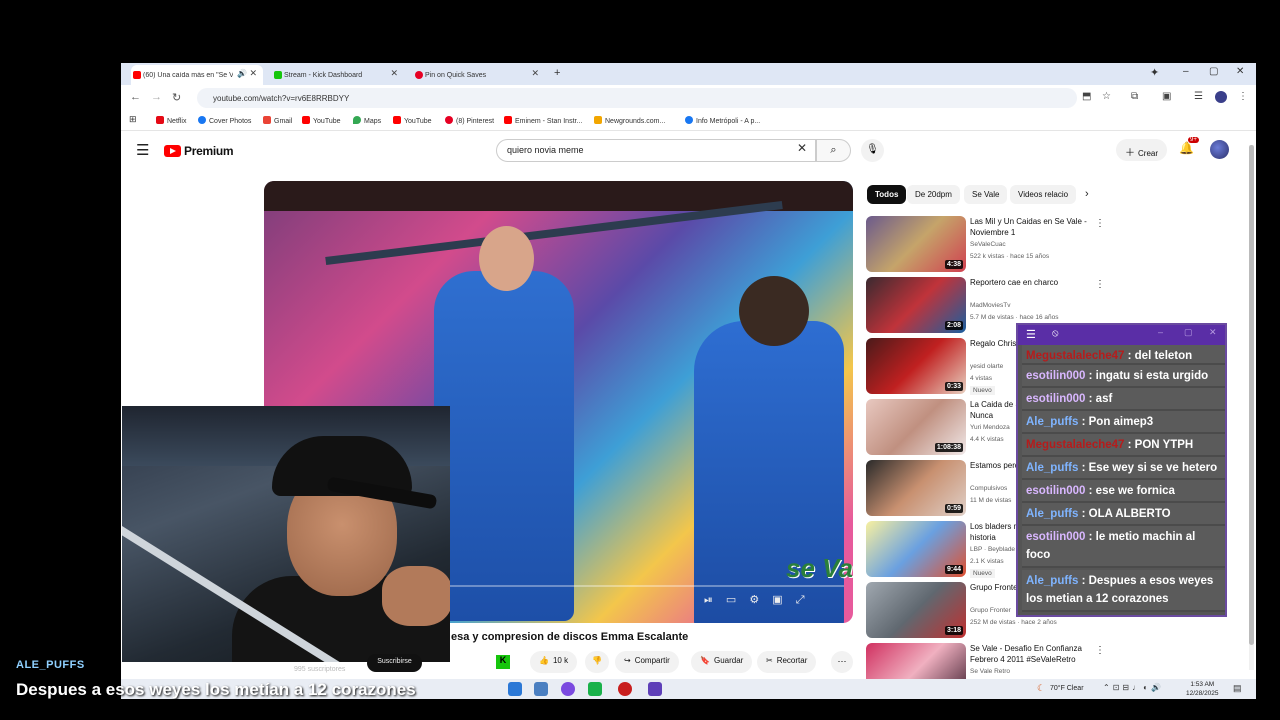 This screenshot has width=1280, height=720. What do you see at coordinates (338, 75) in the screenshot?
I see `tab-kick: Stream - Kick Dashboard ✕` at bounding box center [338, 75].